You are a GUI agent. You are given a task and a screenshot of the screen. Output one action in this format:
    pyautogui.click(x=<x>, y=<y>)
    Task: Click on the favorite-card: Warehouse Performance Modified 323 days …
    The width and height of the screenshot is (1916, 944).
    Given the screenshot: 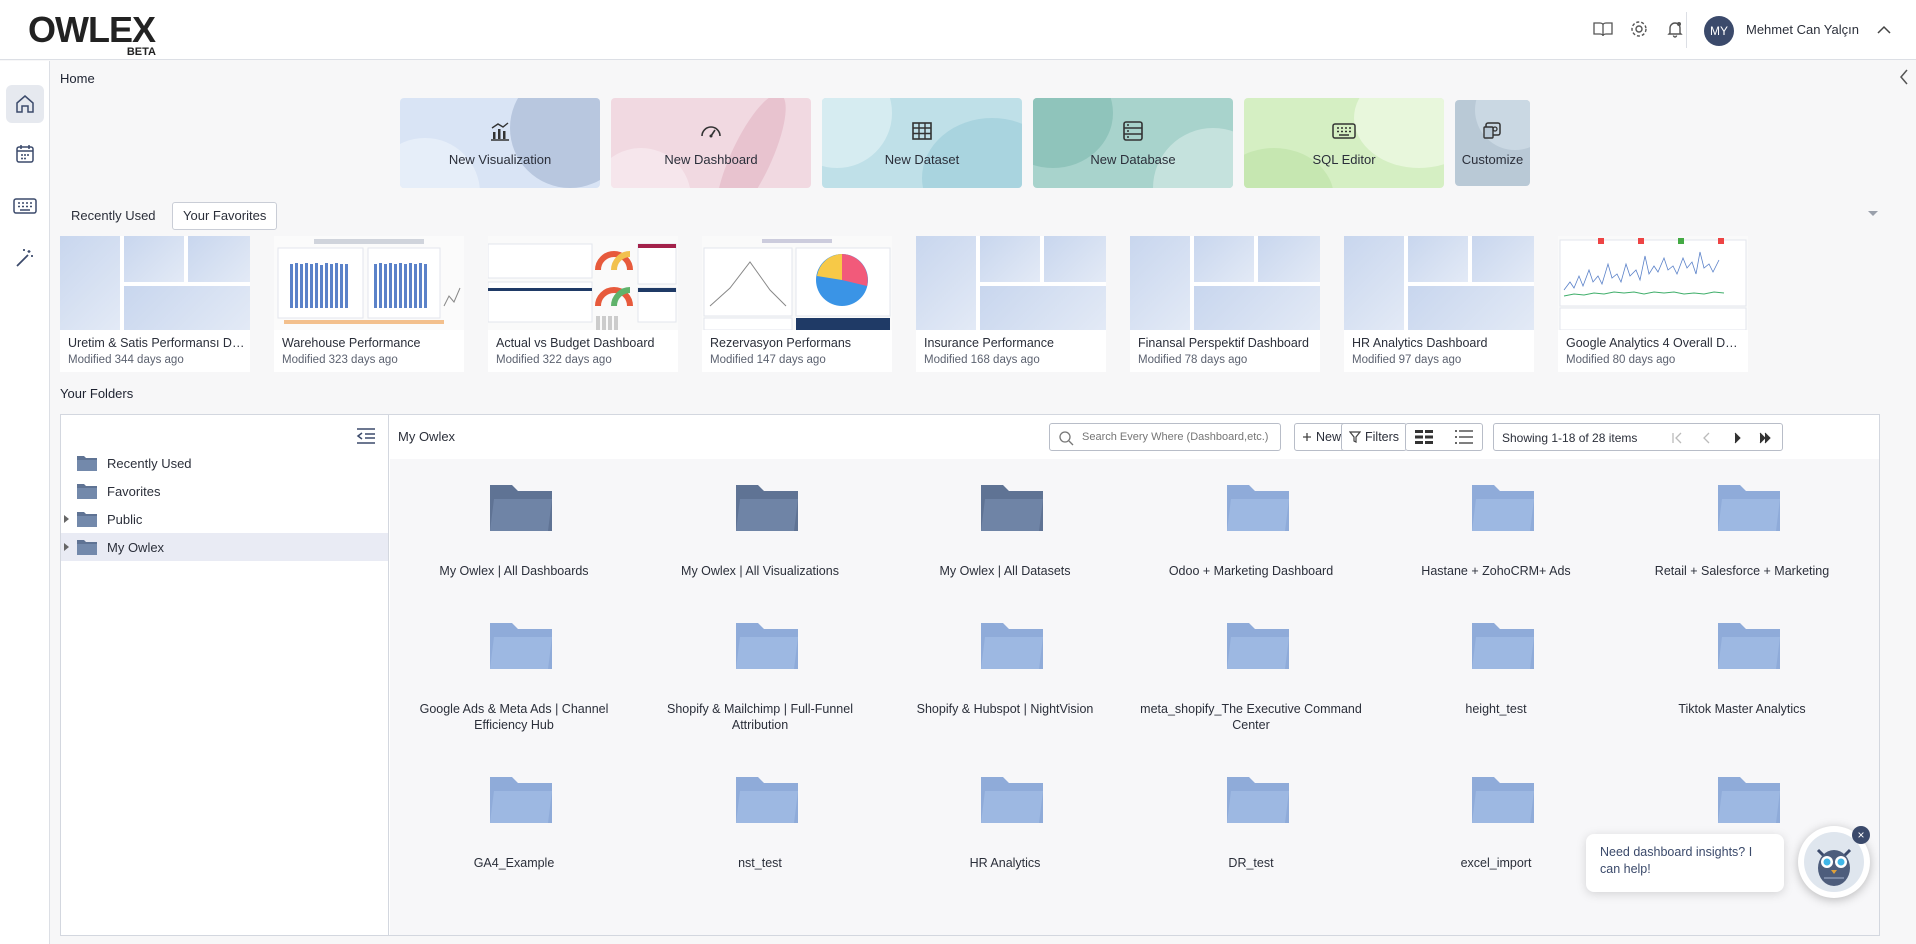 What is the action you would take?
    pyautogui.click(x=369, y=304)
    